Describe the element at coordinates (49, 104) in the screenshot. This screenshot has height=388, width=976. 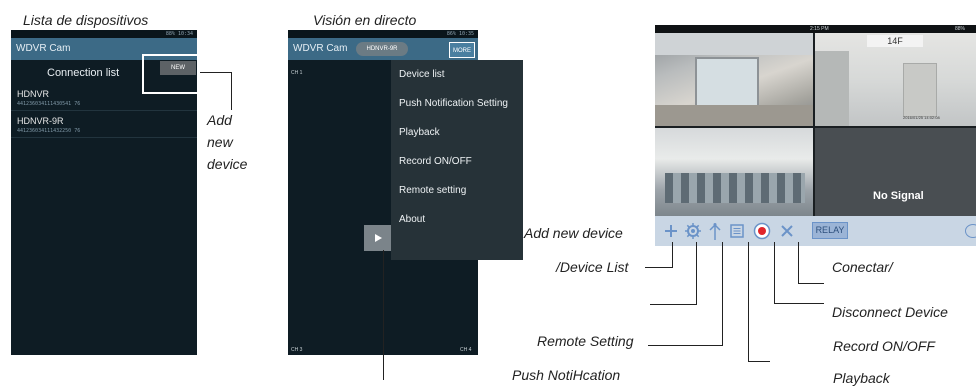
I see `device-item-id: 441236034111430541 76` at that location.